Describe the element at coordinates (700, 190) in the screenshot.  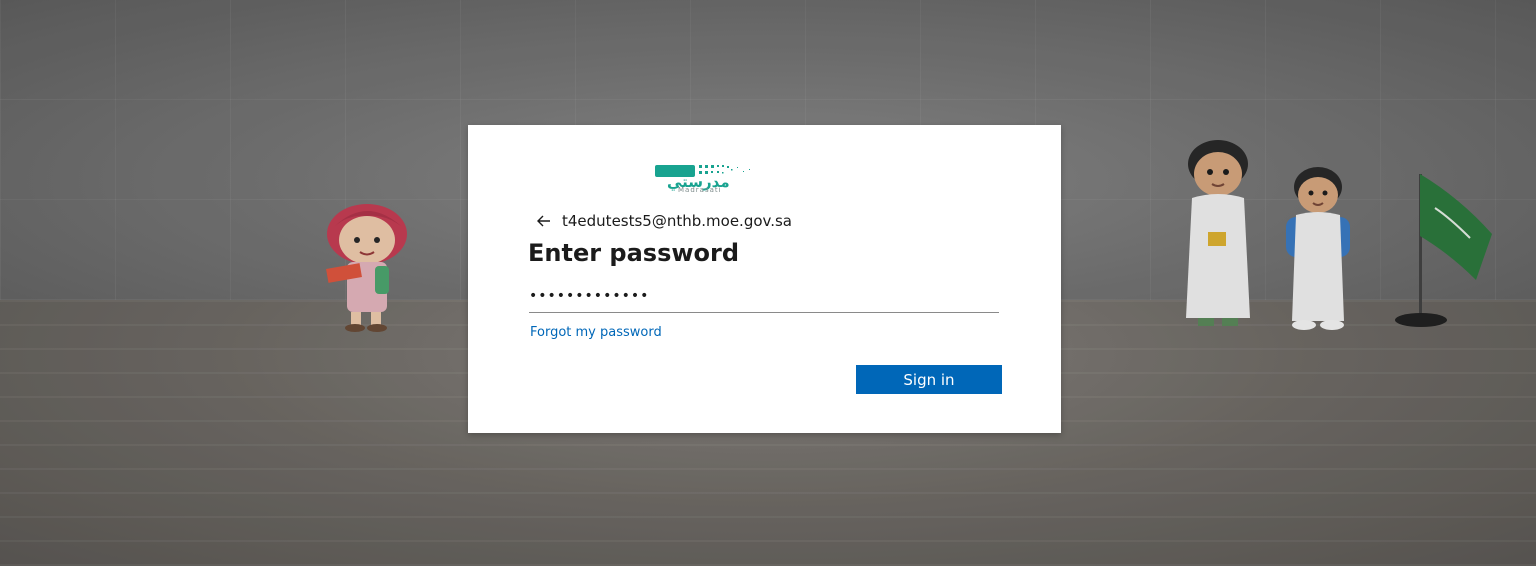
I see `logo-latin-text: Madrasati` at that location.